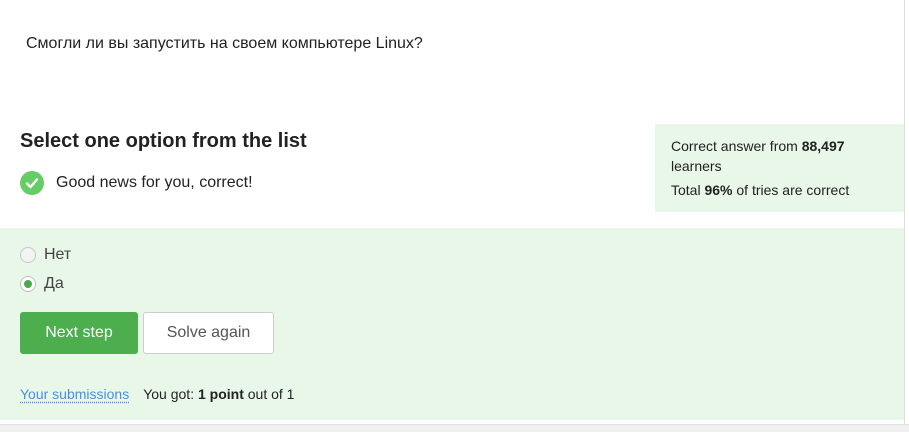  Describe the element at coordinates (269, 394) in the screenshot. I see `score-suffix: out of 1` at that location.